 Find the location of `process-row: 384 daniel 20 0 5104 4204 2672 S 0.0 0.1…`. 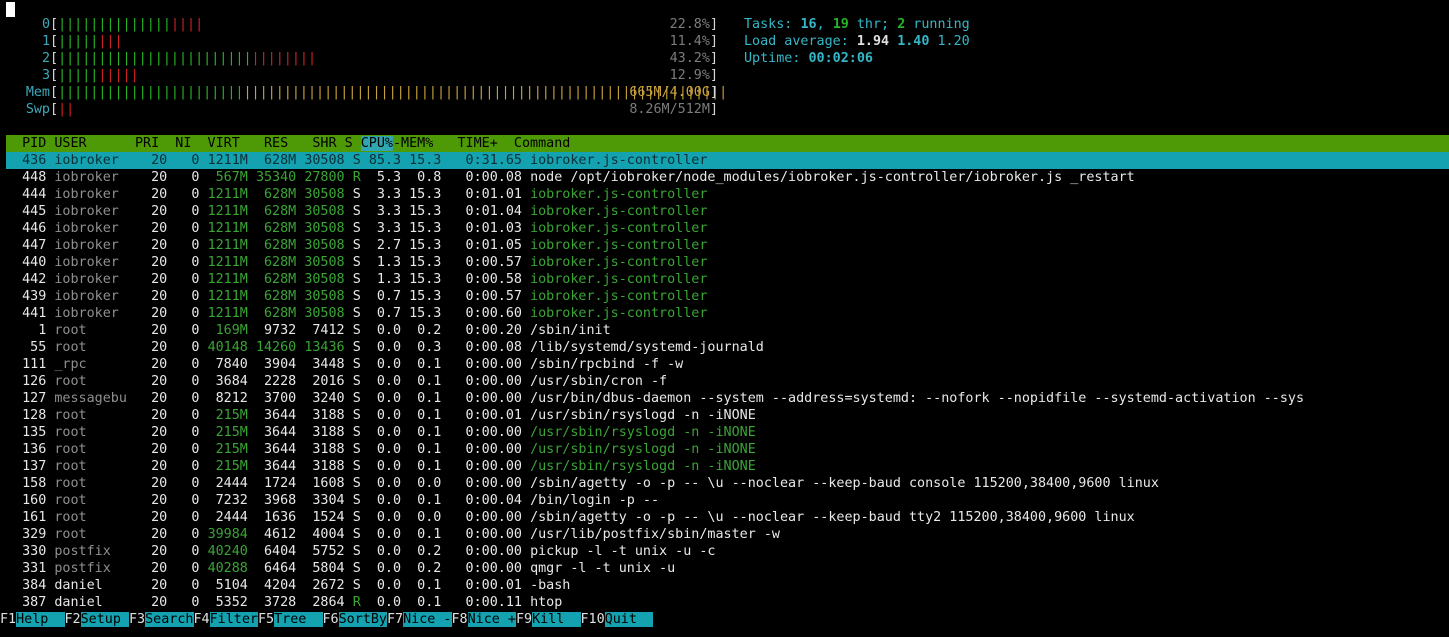

process-row: 384 daniel 20 0 5104 4204 2672 S 0.0 0.1… is located at coordinates (727, 585).